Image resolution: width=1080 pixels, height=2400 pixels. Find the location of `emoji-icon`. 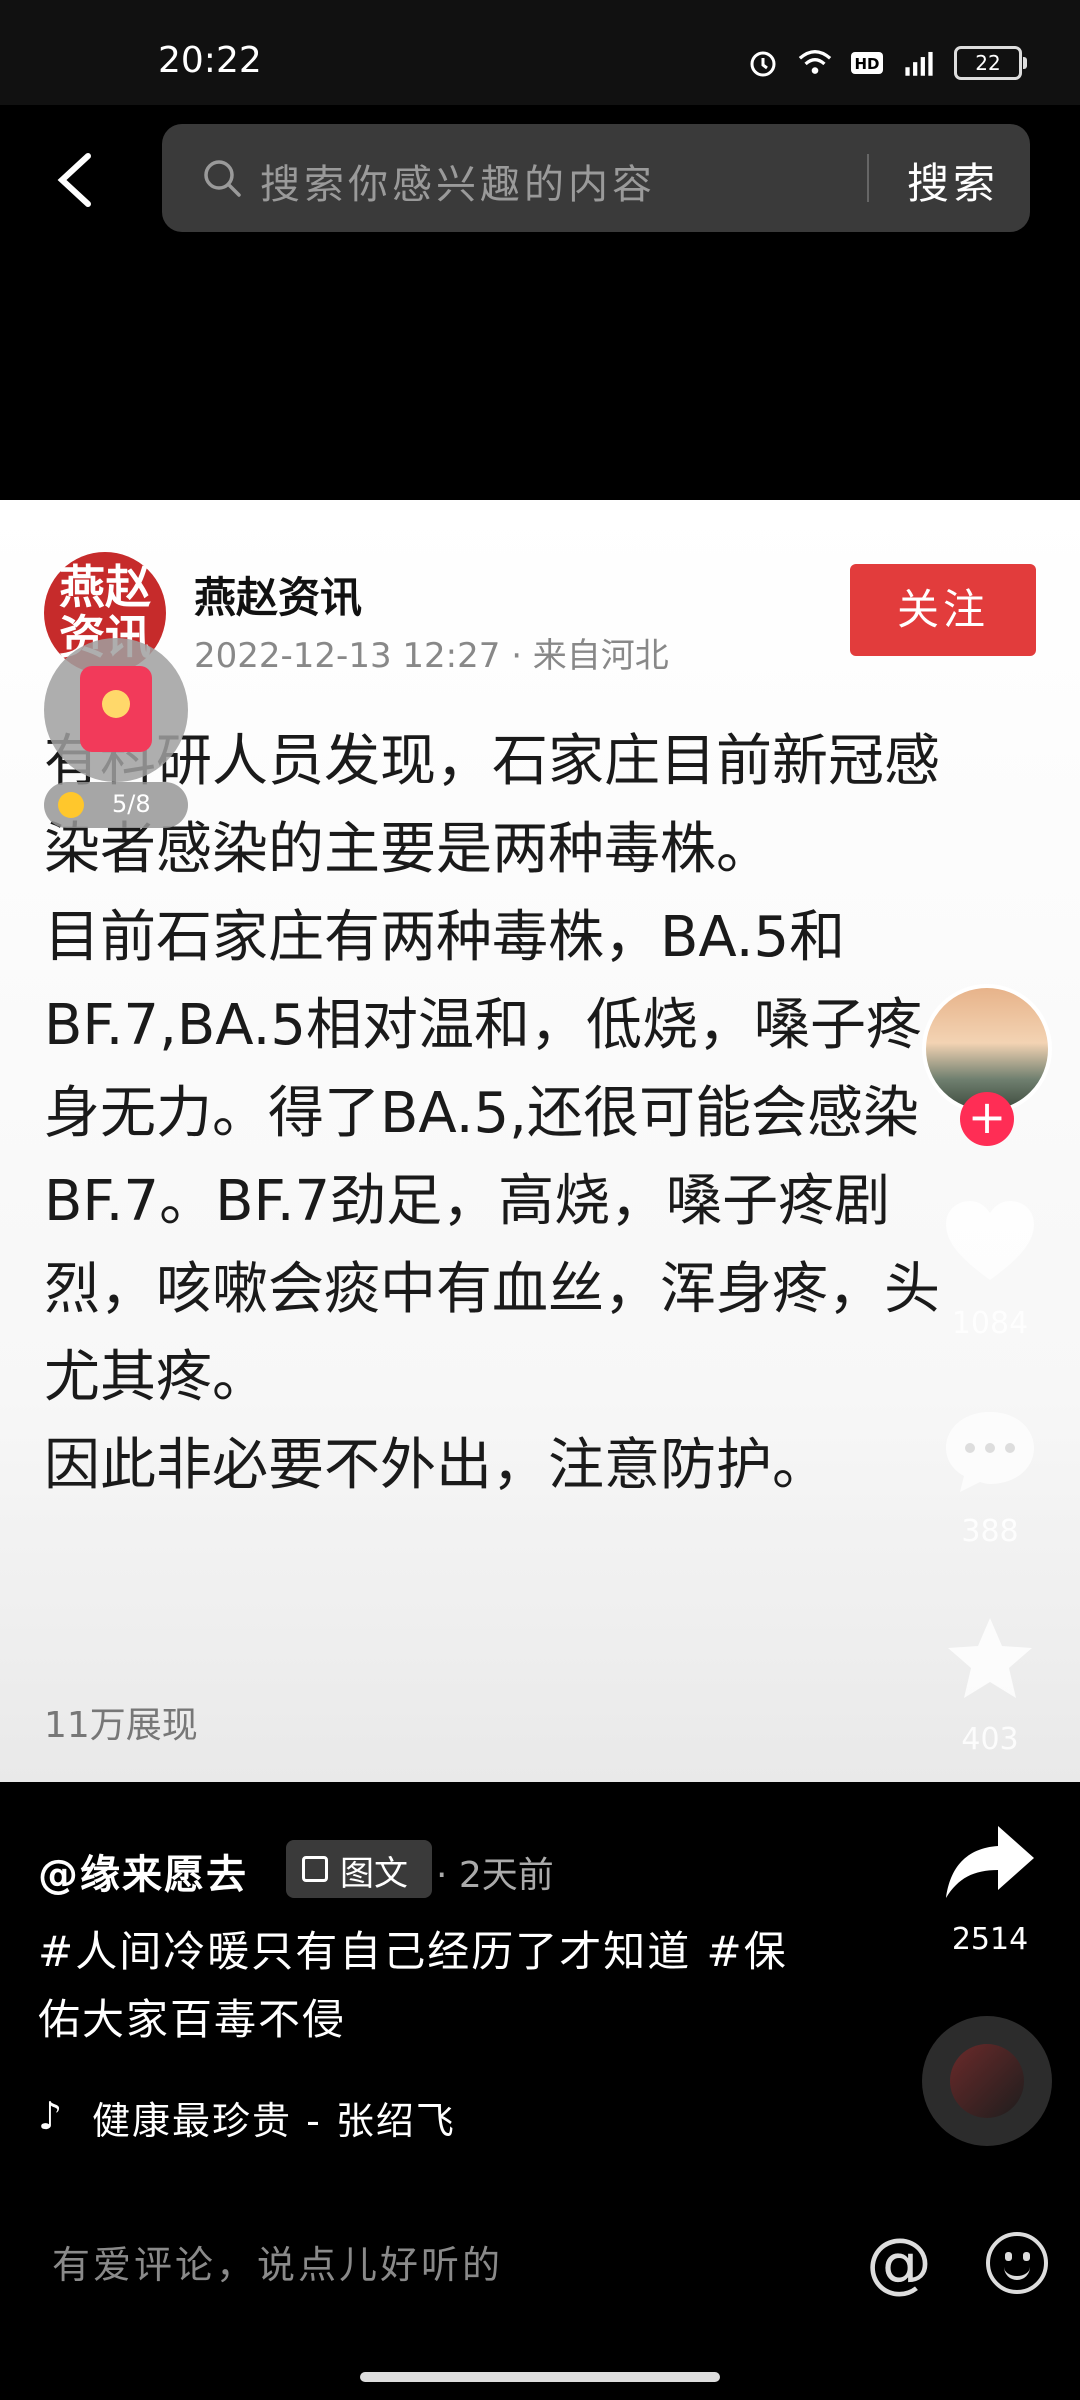

emoji-icon is located at coordinates (1017, 2263).